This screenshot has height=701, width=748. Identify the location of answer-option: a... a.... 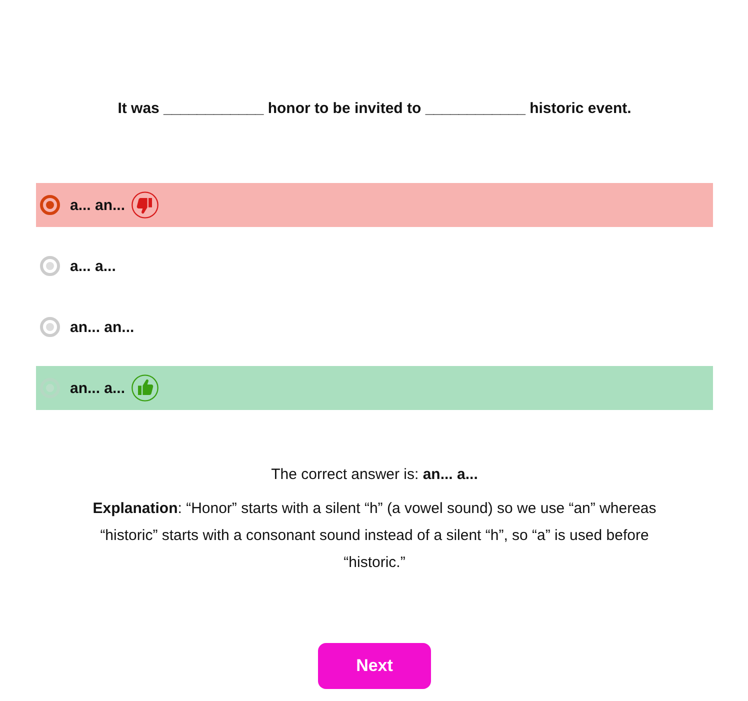
(374, 266).